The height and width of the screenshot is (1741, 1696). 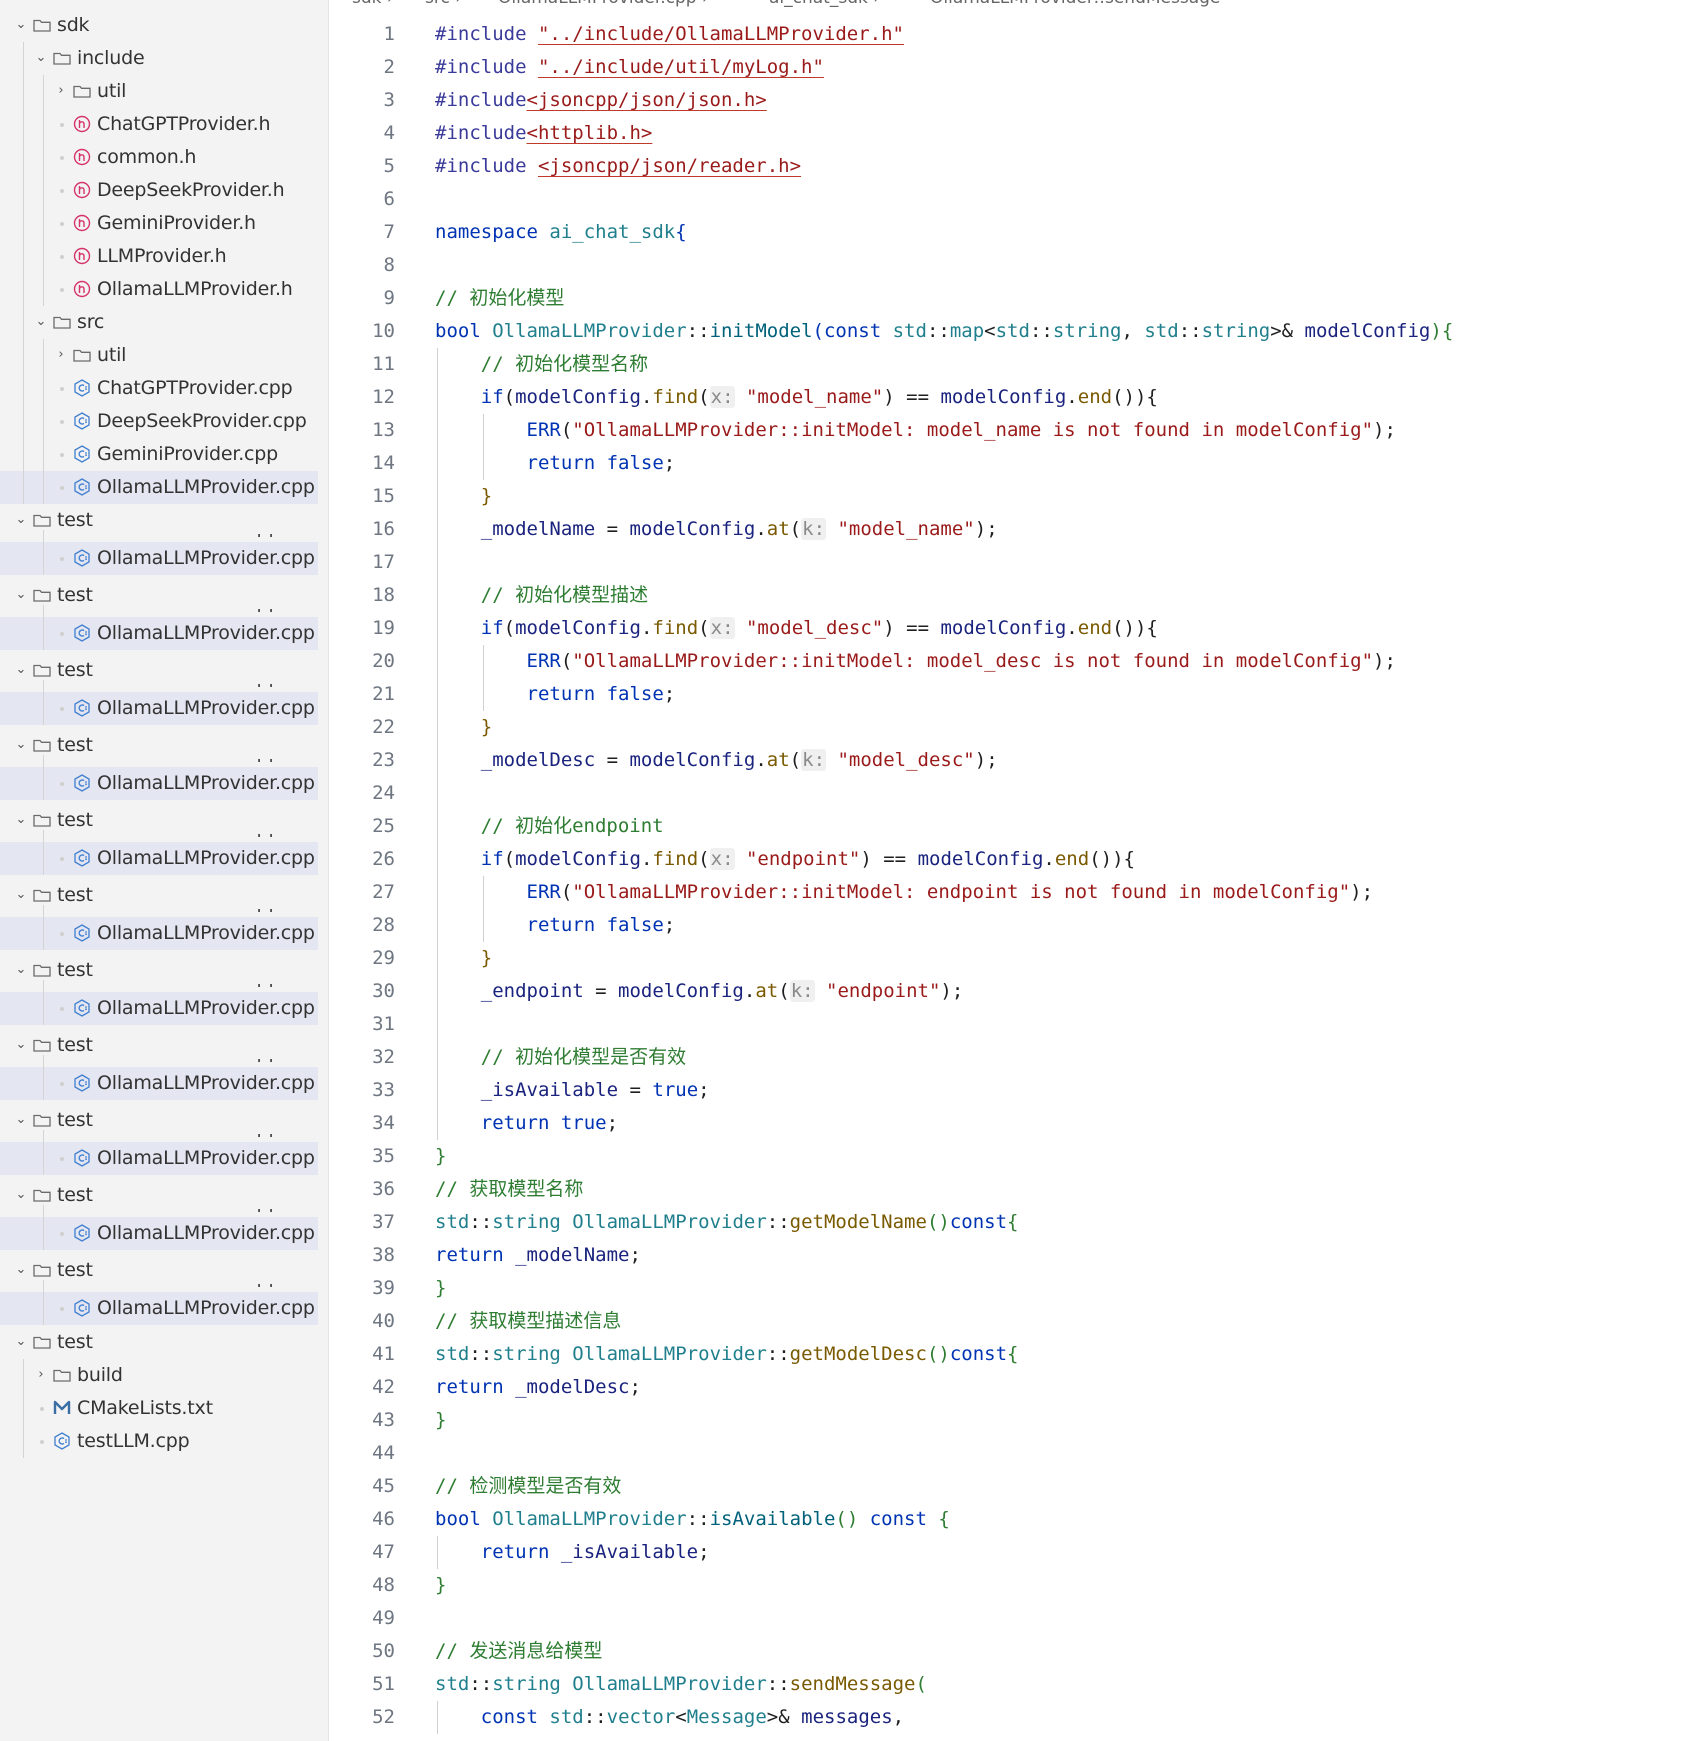 What do you see at coordinates (1012, 1486) in the screenshot?
I see `code-line: 45 // 检测模型是否有效` at bounding box center [1012, 1486].